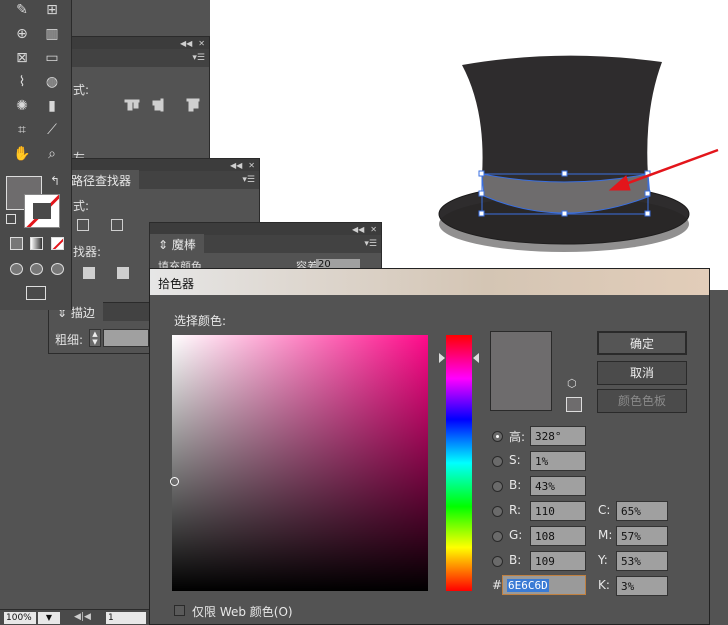 This screenshot has width=728, height=625. Describe the element at coordinates (516, 535) in the screenshot. I see `green-label: G:` at that location.